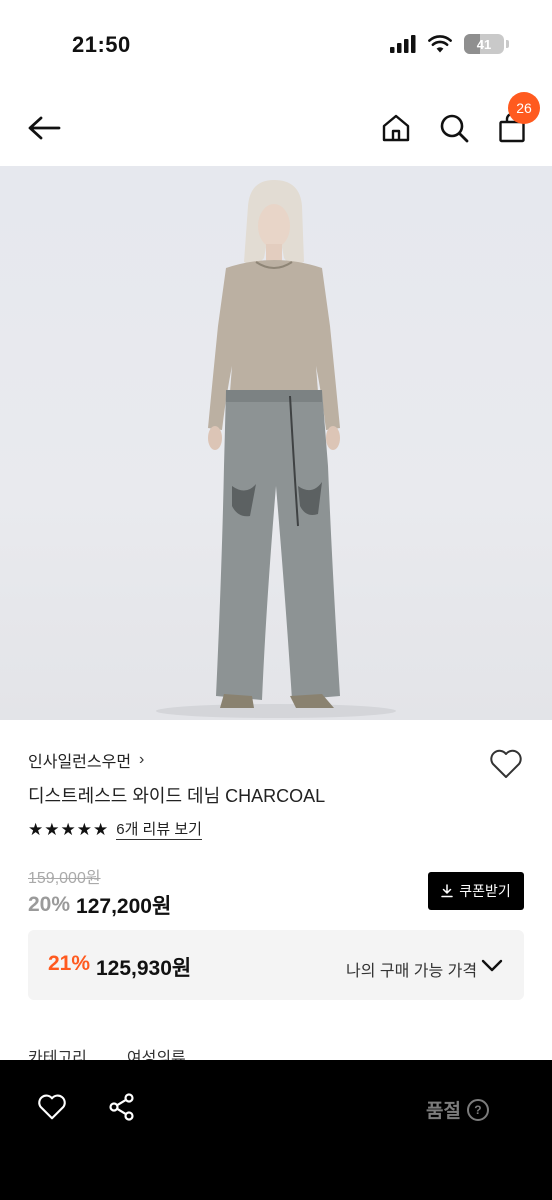 This screenshot has height=1200, width=552. What do you see at coordinates (80, 762) in the screenshot?
I see `brand-name: 인사일런스우먼` at bounding box center [80, 762].